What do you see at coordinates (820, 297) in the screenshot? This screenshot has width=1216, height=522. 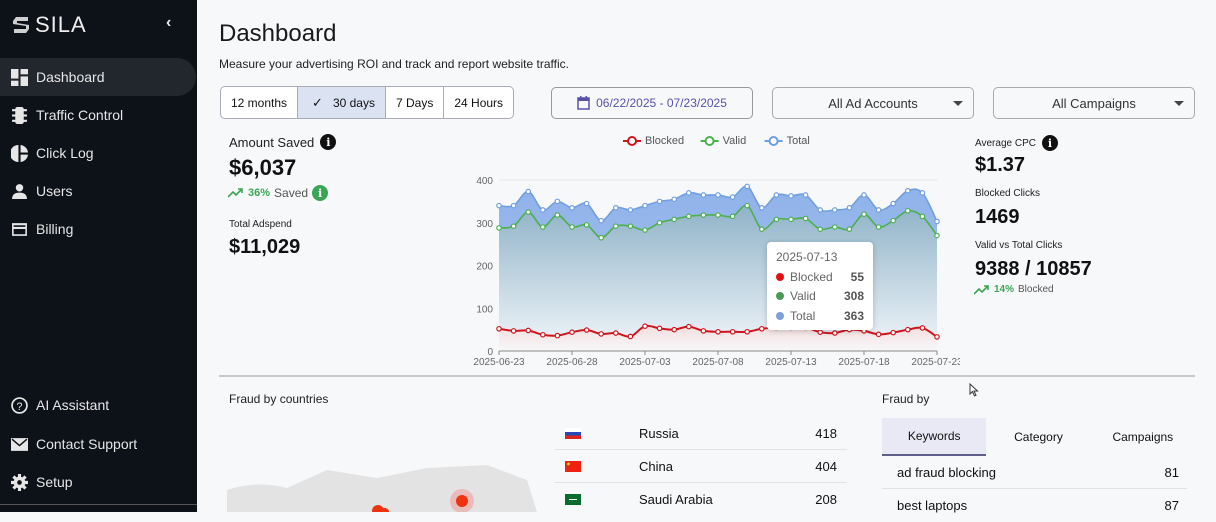 I see `tooltip-row-valid: Valid 308` at bounding box center [820, 297].